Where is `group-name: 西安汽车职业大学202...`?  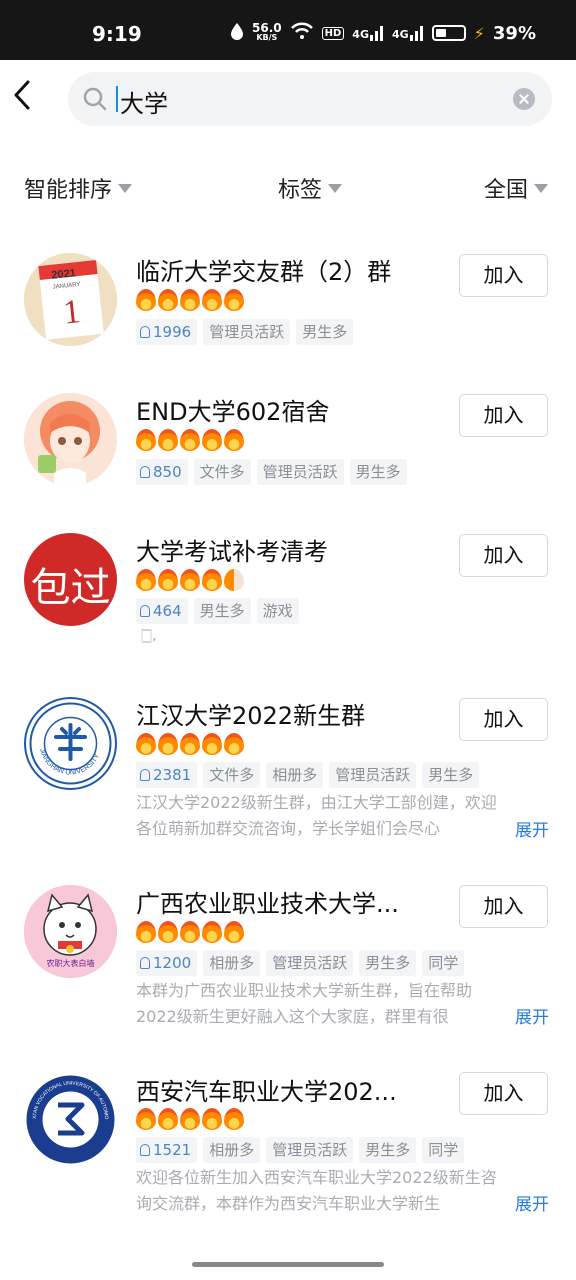
group-name: 西安汽车职业大学202... is located at coordinates (266, 1089).